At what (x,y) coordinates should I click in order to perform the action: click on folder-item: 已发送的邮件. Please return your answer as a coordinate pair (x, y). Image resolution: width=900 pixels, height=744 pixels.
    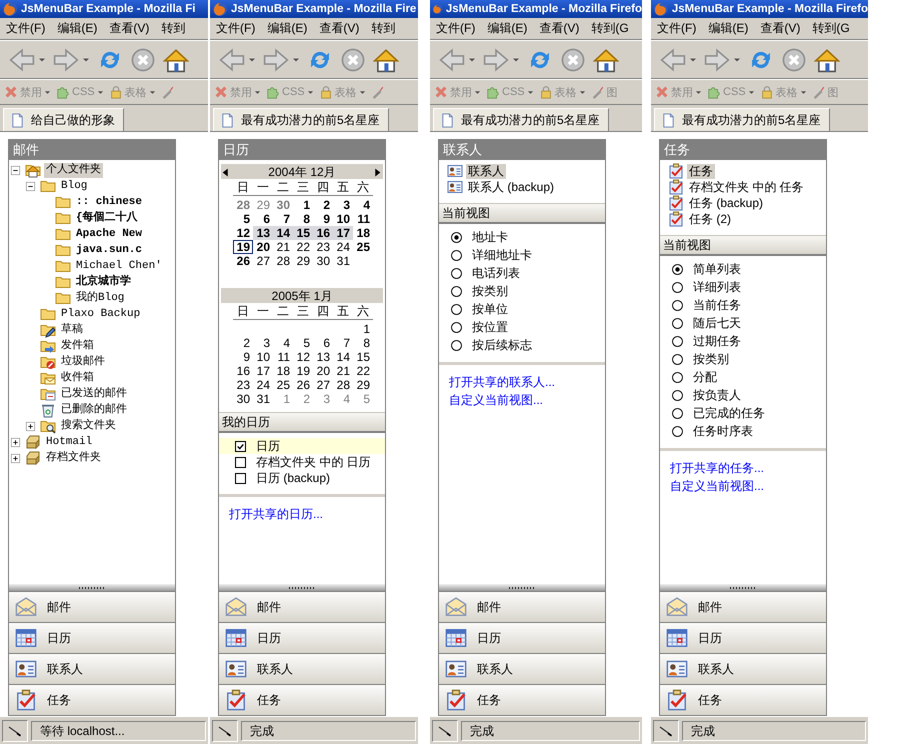
    Looking at the image, I should click on (94, 394).